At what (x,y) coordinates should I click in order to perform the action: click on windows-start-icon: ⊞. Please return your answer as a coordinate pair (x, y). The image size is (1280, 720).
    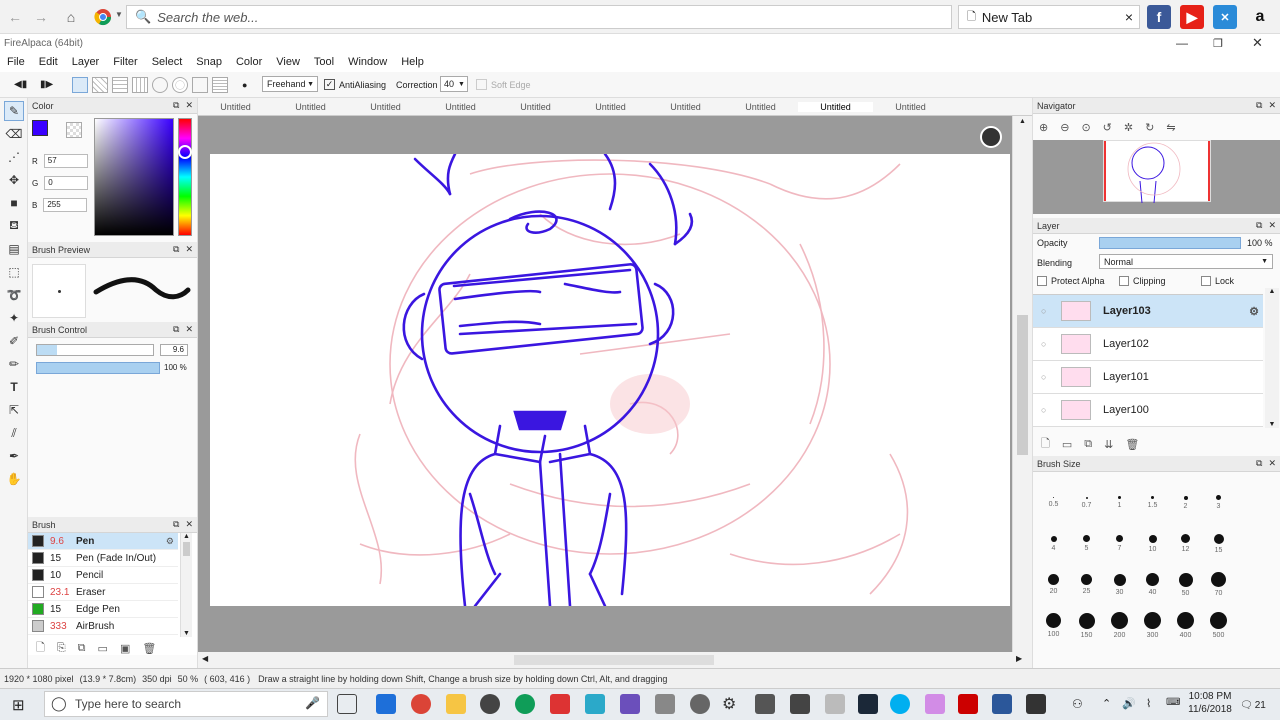
    Looking at the image, I should click on (18, 705).